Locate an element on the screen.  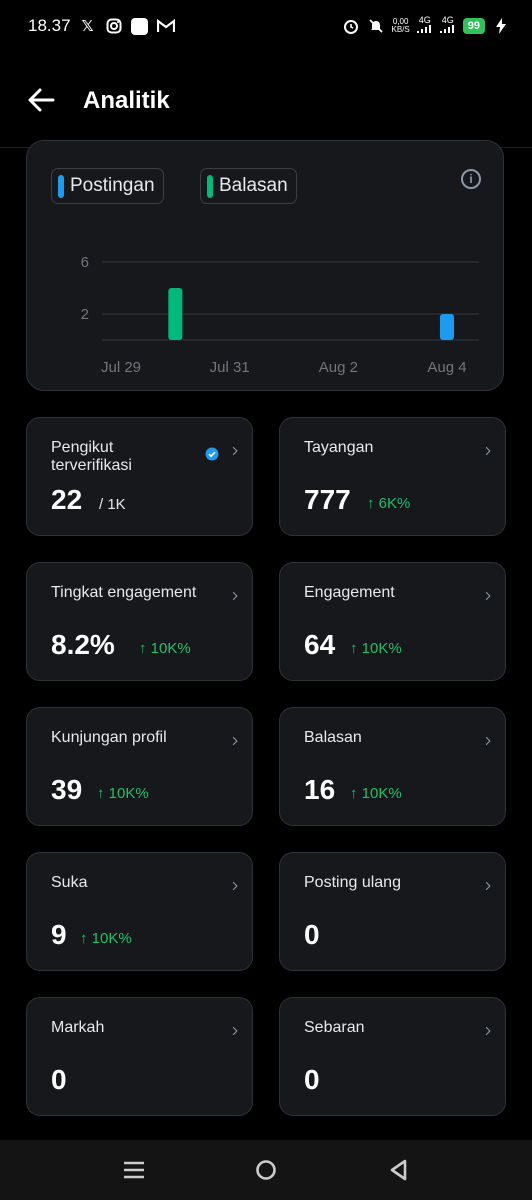
status-time: 18.37 is located at coordinates (49, 25).